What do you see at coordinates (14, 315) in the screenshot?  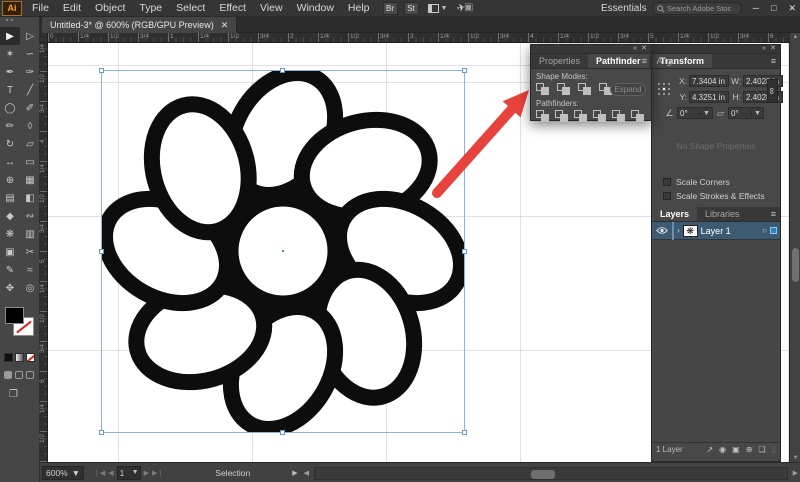 I see `fill-color-swatch` at bounding box center [14, 315].